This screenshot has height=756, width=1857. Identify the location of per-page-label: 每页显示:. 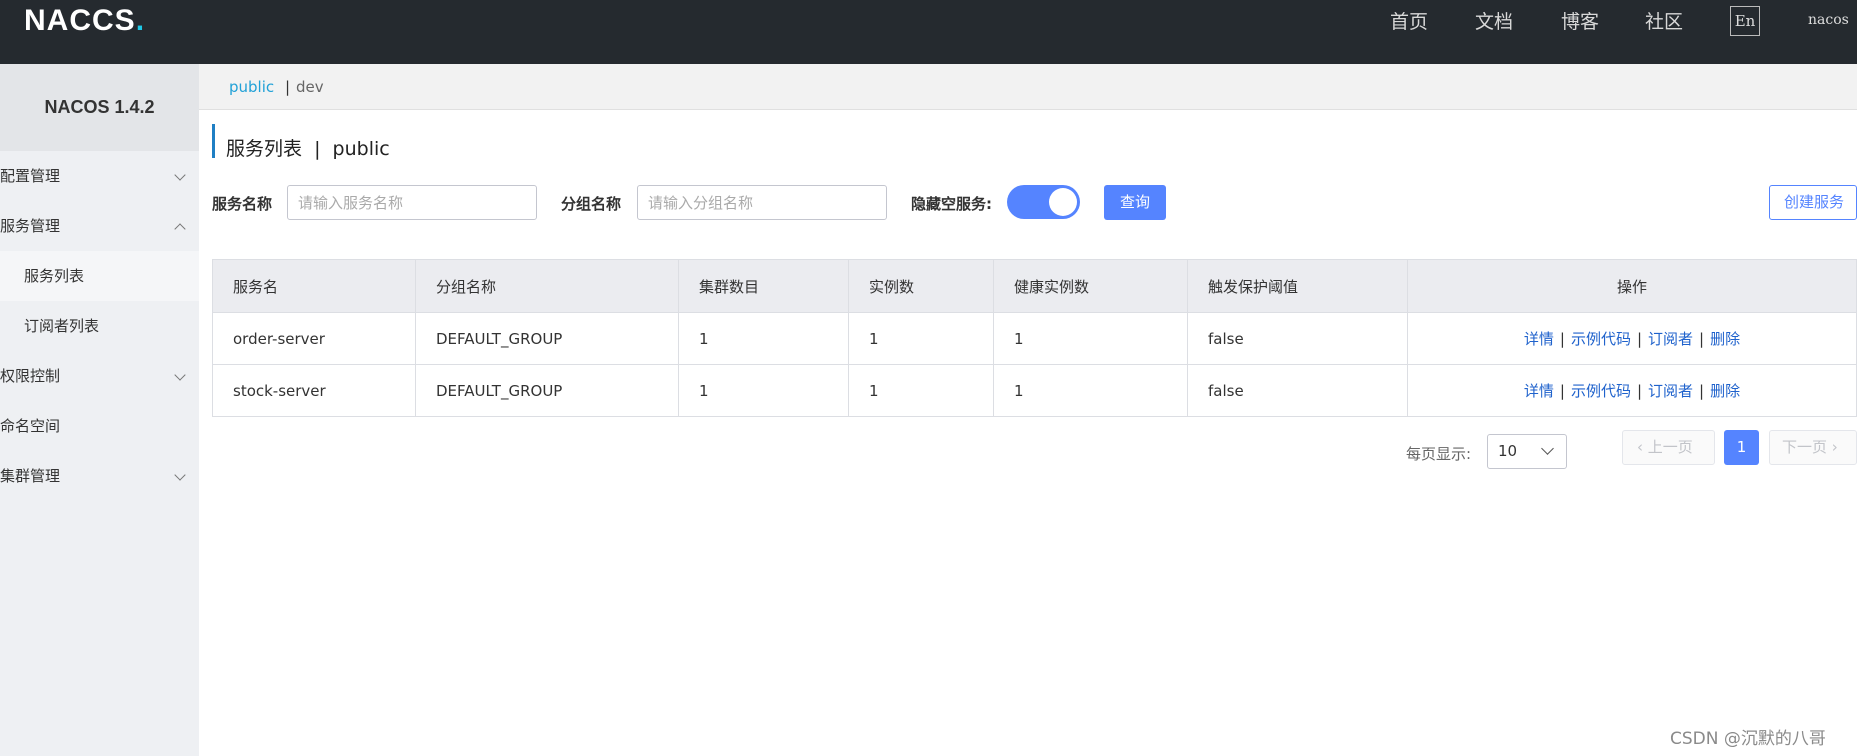
(1439, 454).